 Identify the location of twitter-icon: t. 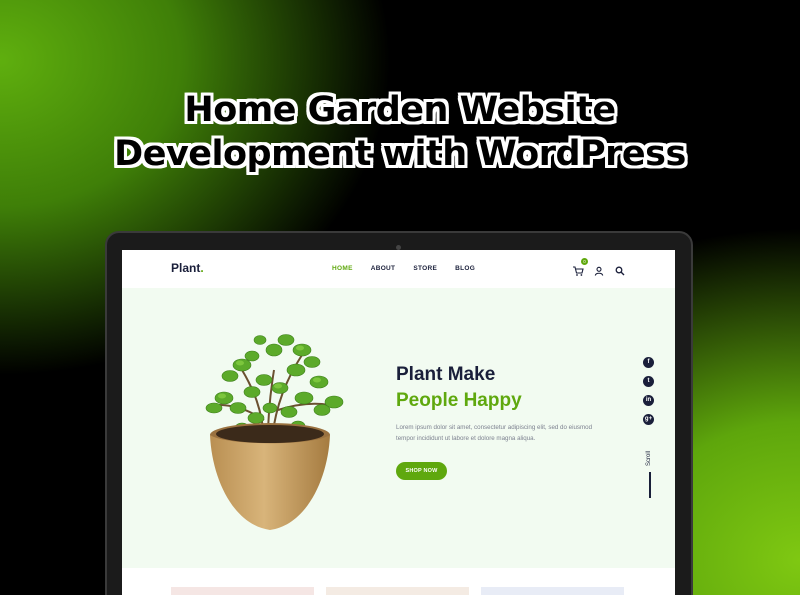
(648, 381).